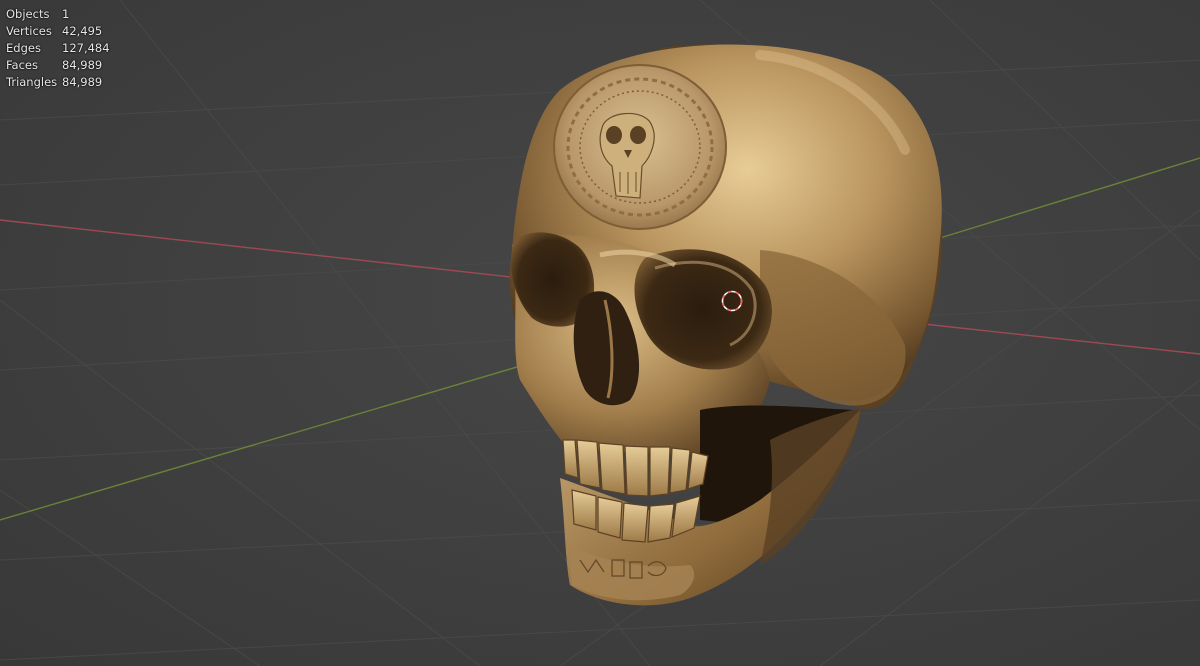  What do you see at coordinates (58, 31) in the screenshot?
I see `stat-row-vertices: Vertices 42,495` at bounding box center [58, 31].